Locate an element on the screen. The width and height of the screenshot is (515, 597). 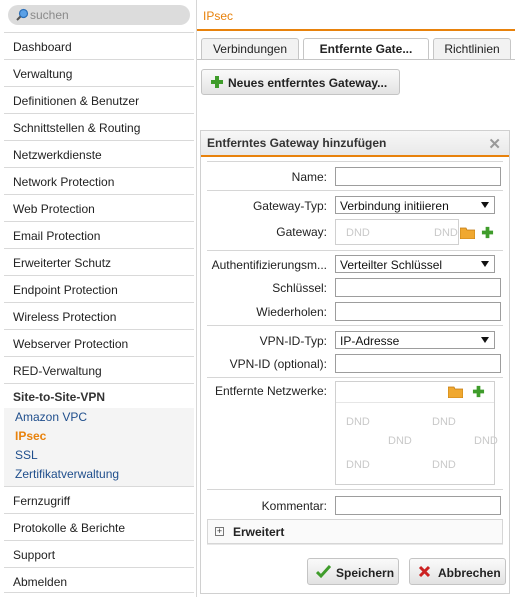
name-field is located at coordinates (418, 176).